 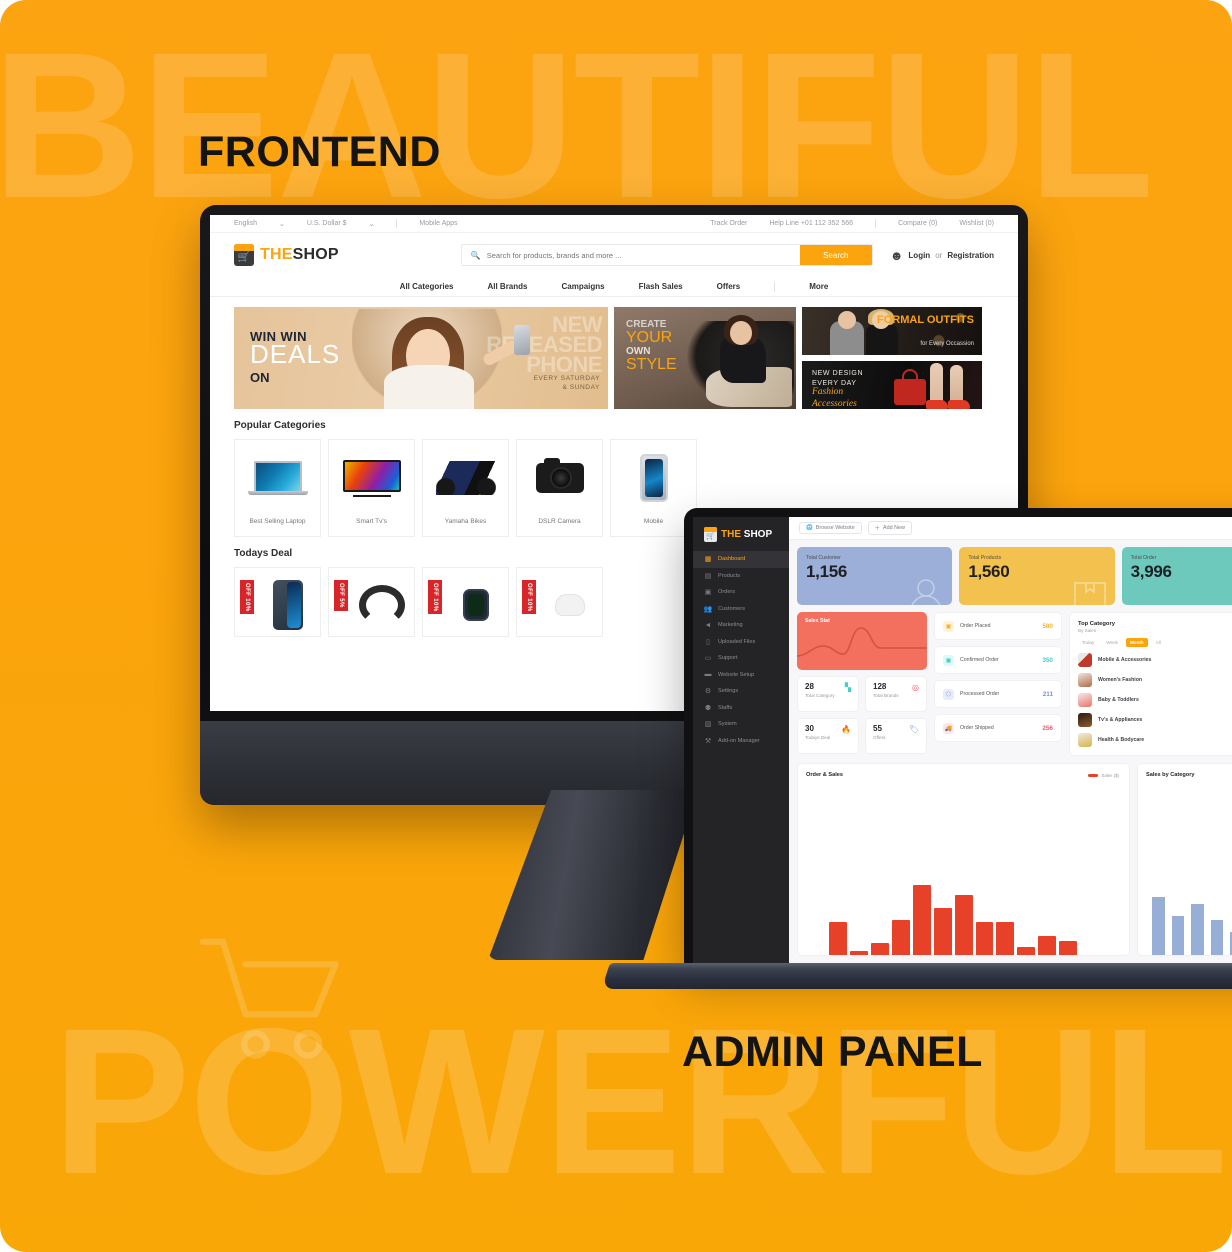 What do you see at coordinates (998, 728) in the screenshot?
I see `order-status-shipped: 🚚 Order Shipped 256` at bounding box center [998, 728].